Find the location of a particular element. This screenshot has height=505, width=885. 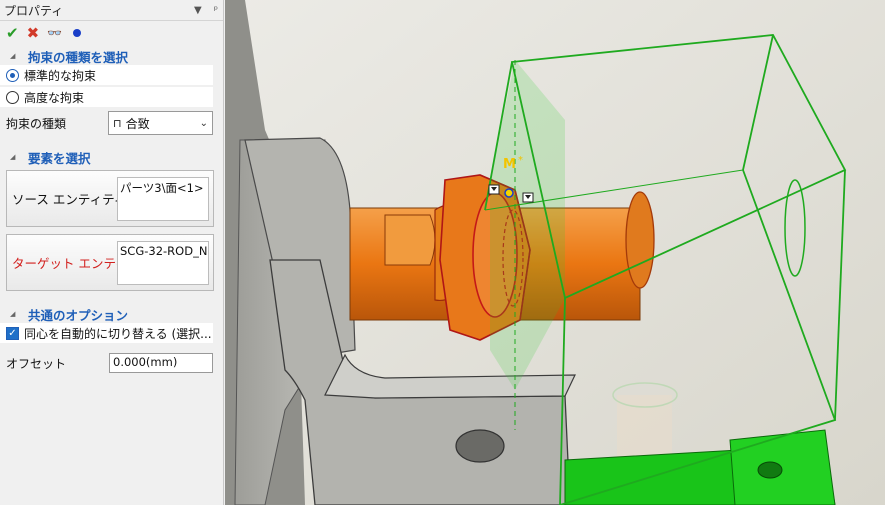

constraint-type-label: 拘束の種類 is located at coordinates (36, 123).